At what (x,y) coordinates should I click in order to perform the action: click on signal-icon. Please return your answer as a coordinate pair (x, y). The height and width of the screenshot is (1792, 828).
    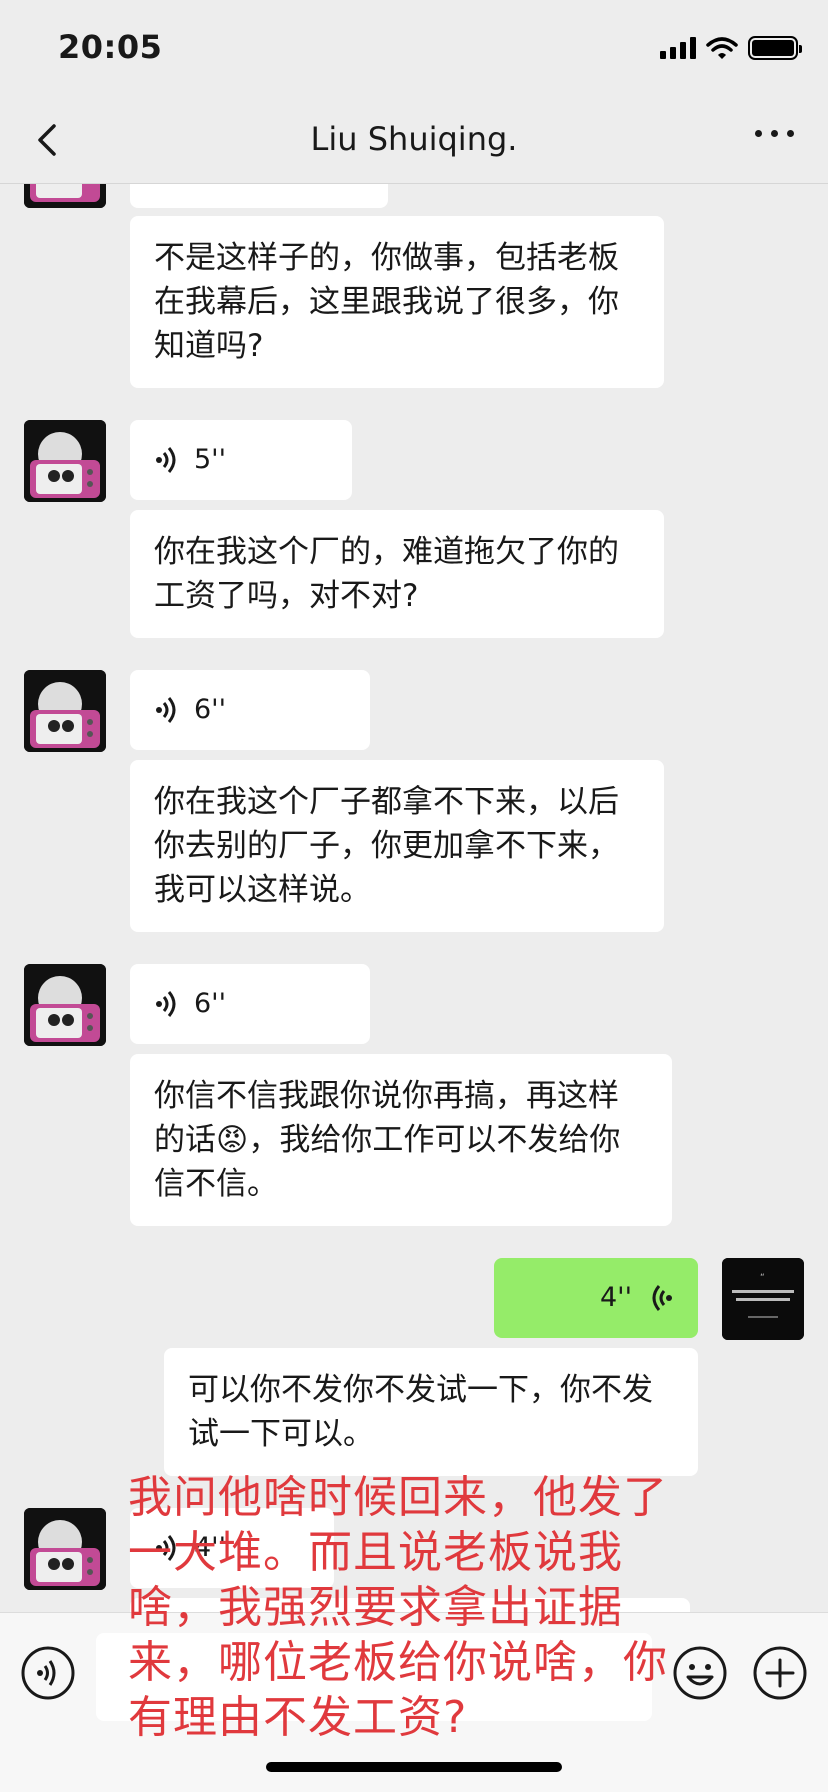
    Looking at the image, I should click on (678, 48).